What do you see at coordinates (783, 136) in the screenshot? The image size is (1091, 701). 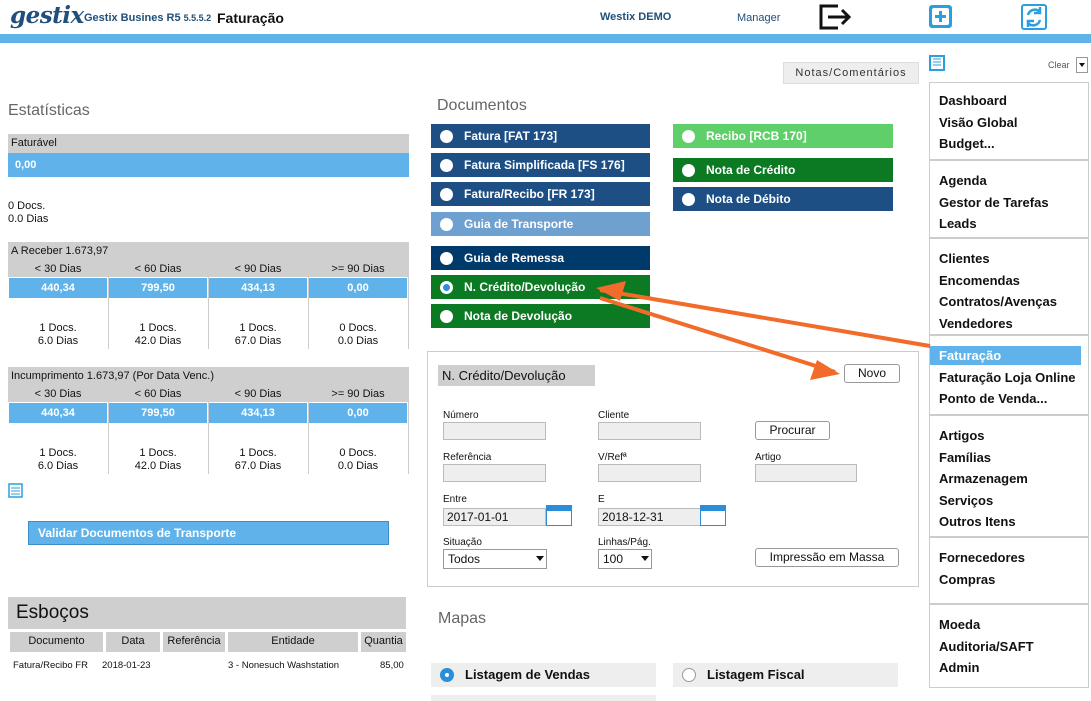 I see `doc-recibo: Recibo [RCB 170]` at bounding box center [783, 136].